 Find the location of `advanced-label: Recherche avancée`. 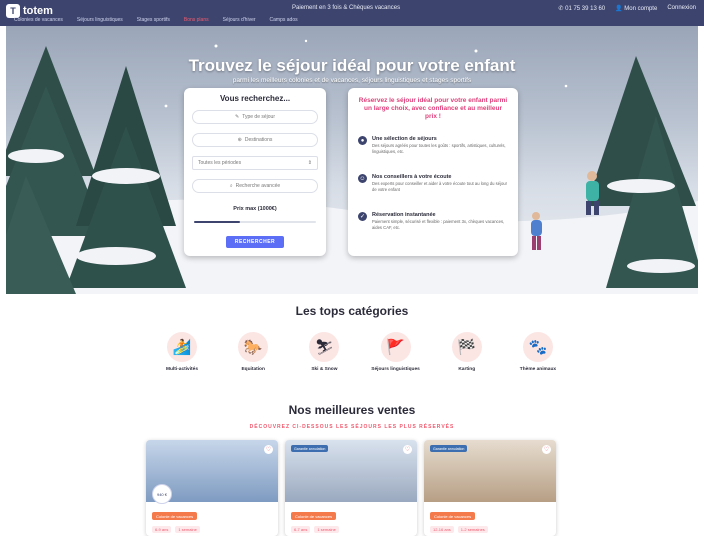

advanced-label: Recherche avancée is located at coordinates (258, 186).